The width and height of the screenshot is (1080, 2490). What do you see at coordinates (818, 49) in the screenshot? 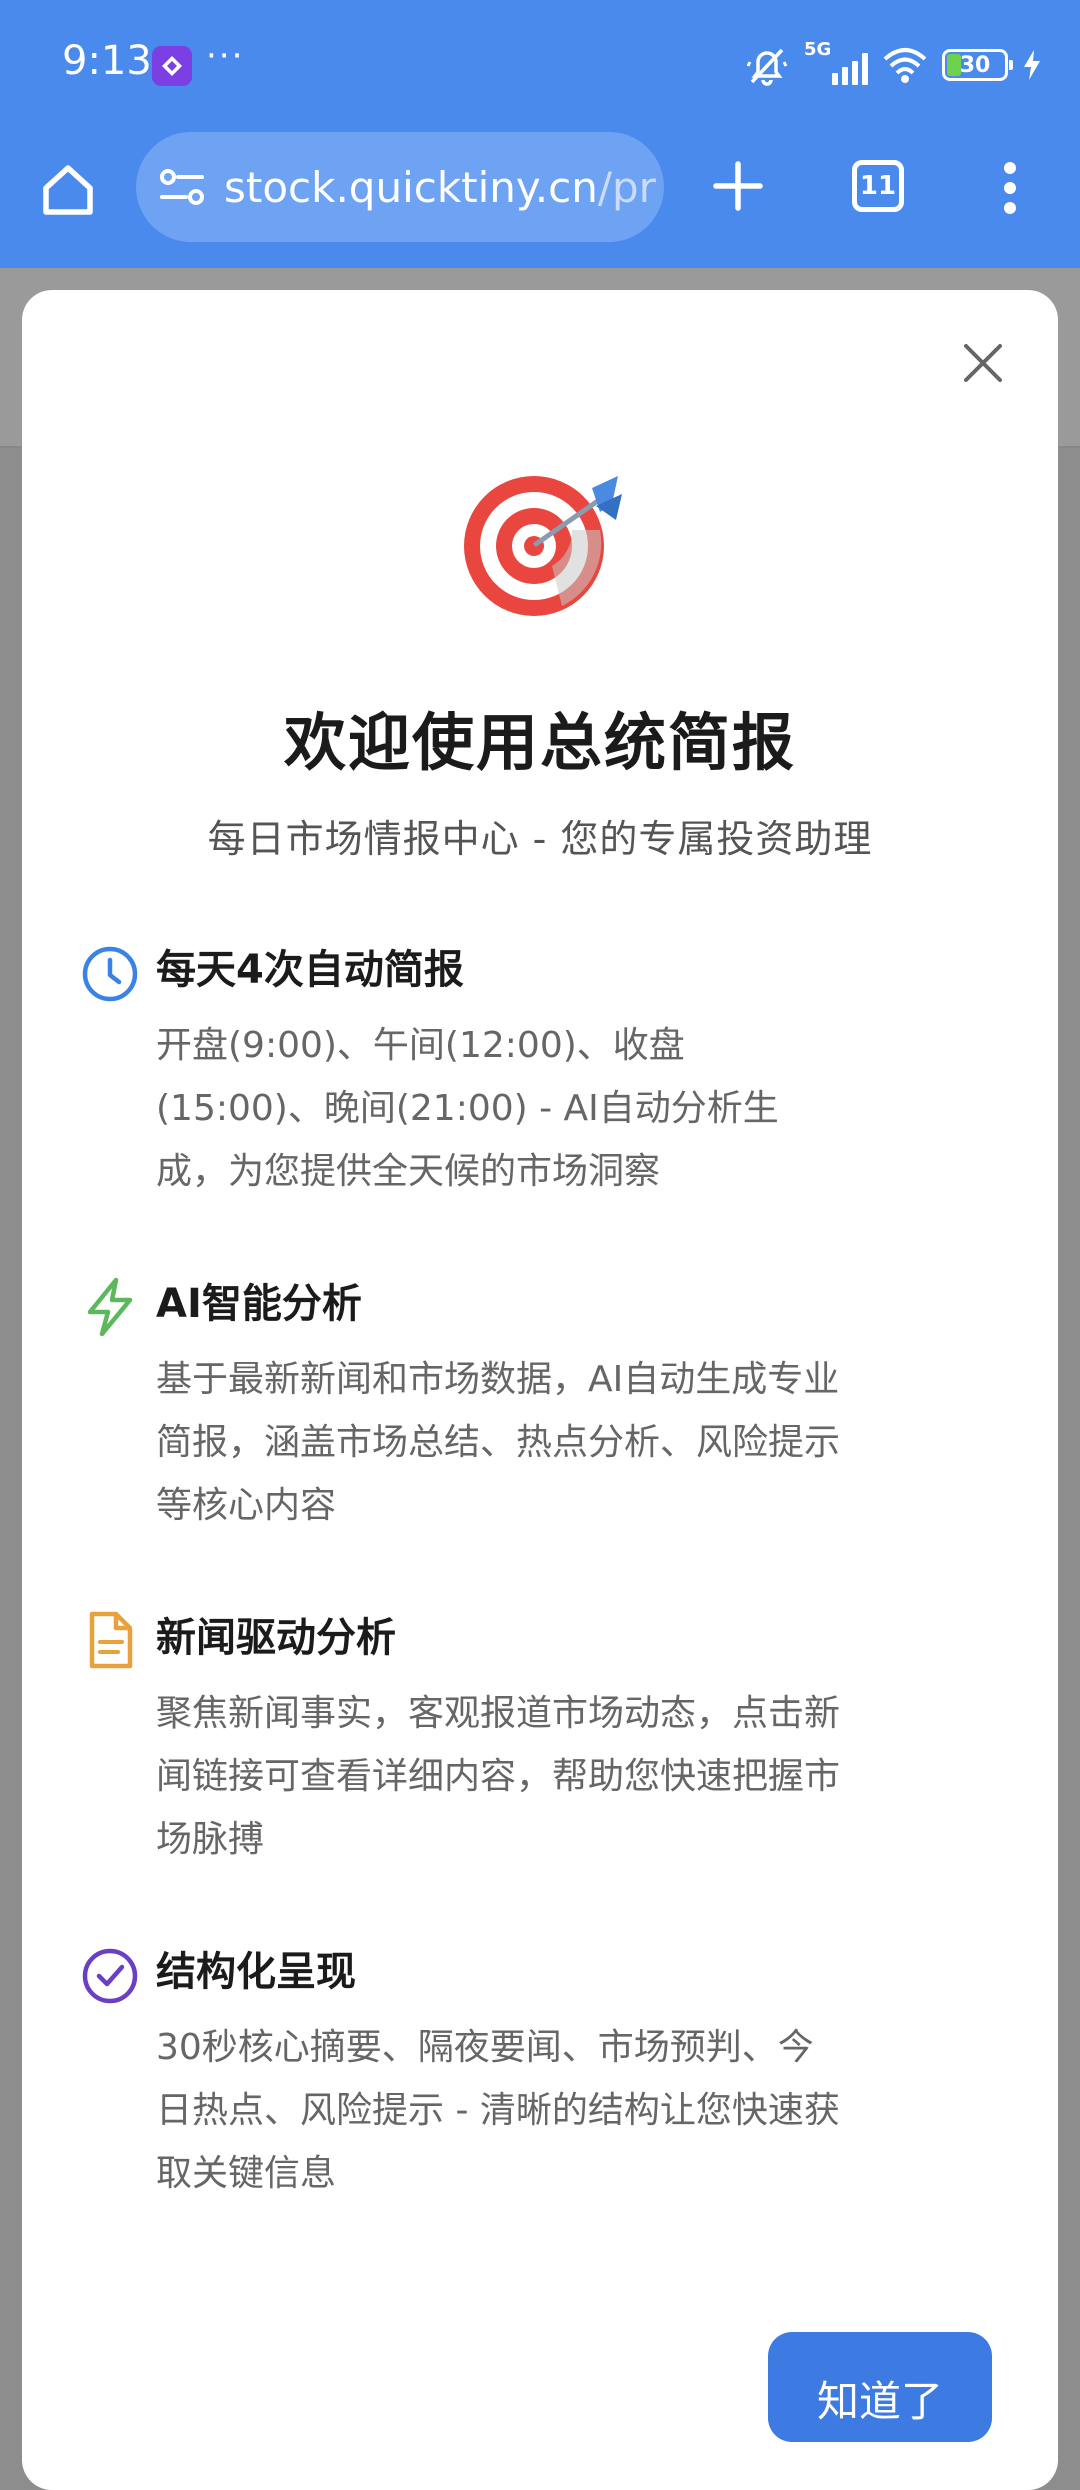
I see `network-type-label: 5G` at bounding box center [818, 49].